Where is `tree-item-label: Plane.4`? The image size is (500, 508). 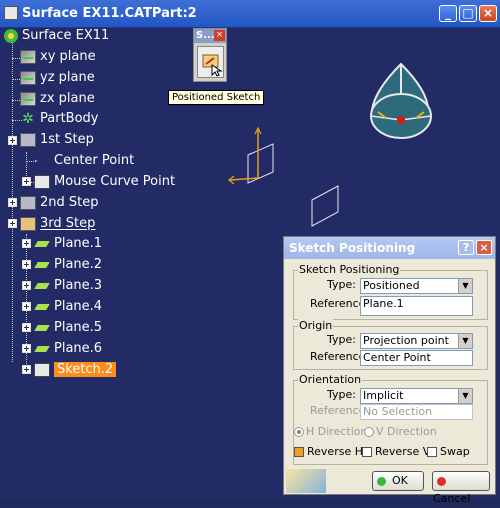
tree-item-label: Plane.4 is located at coordinates (78, 306).